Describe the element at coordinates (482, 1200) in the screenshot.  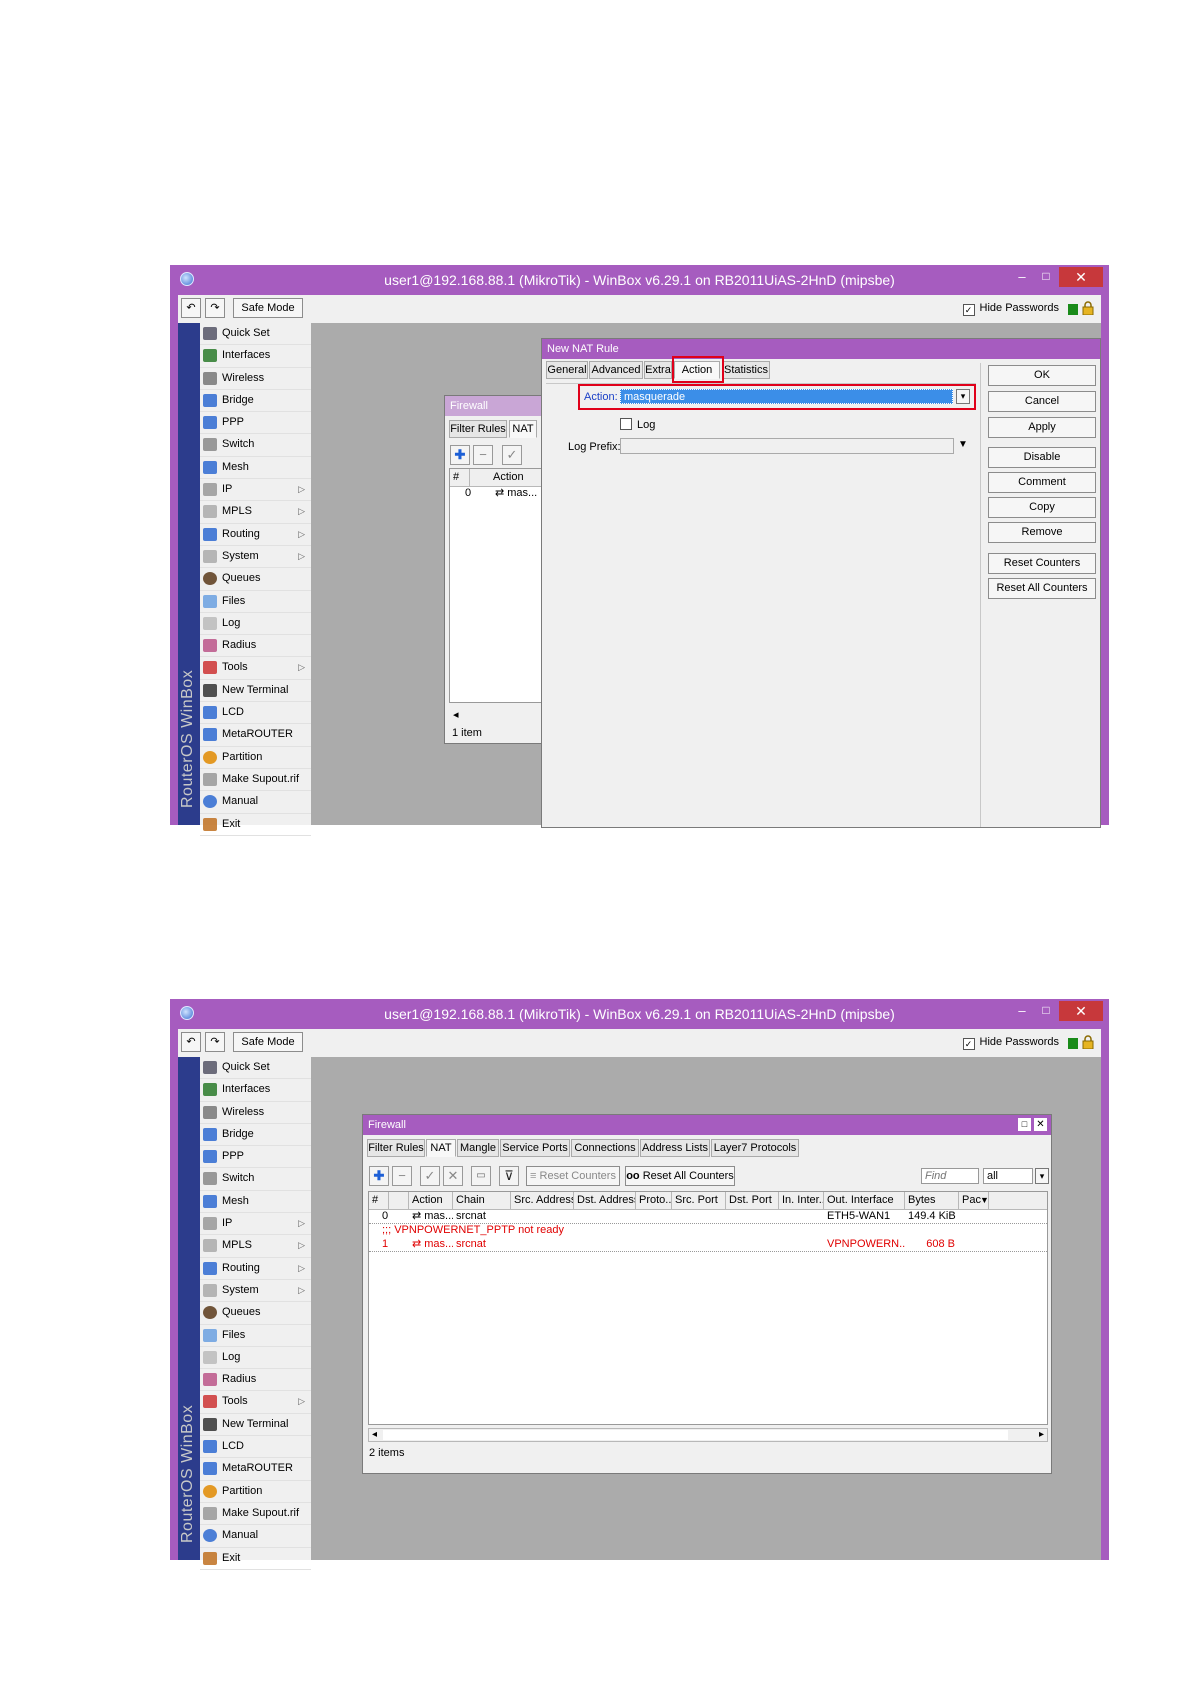
I see `col-chain: Chain` at that location.